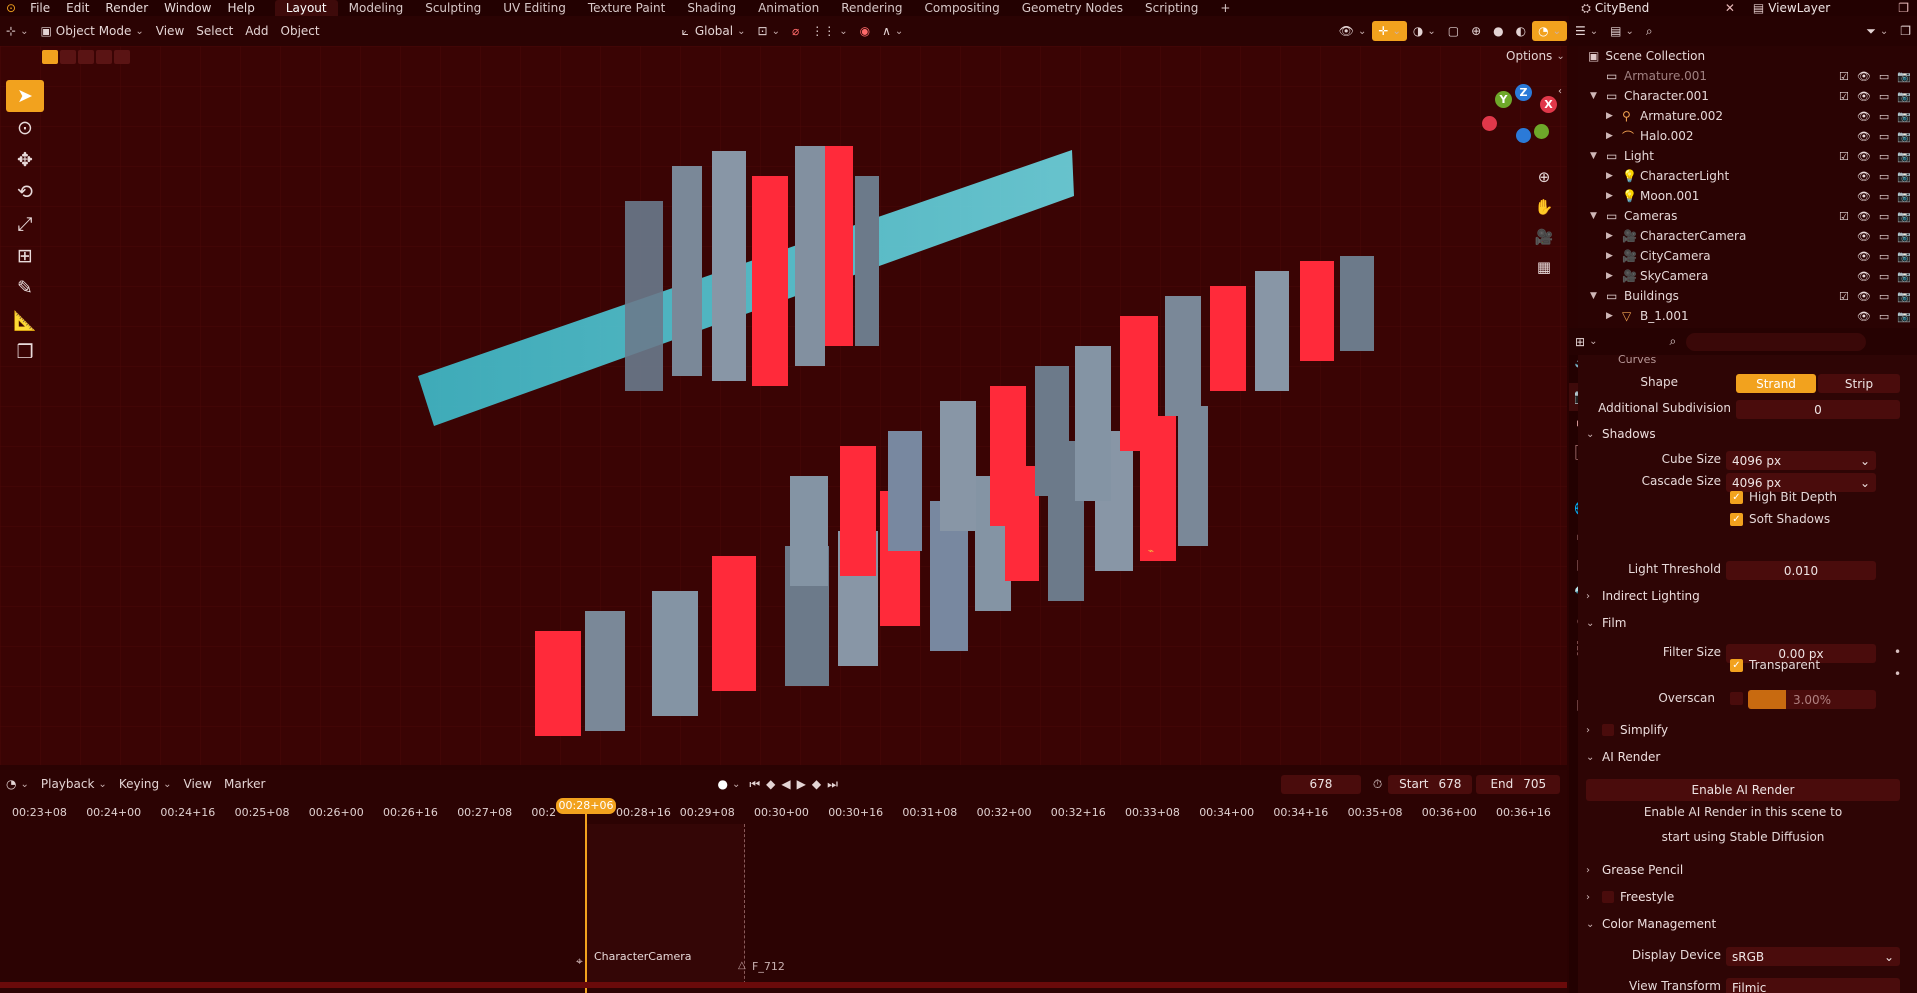  I want to click on falloff-dropdown: ∧, so click(892, 31).